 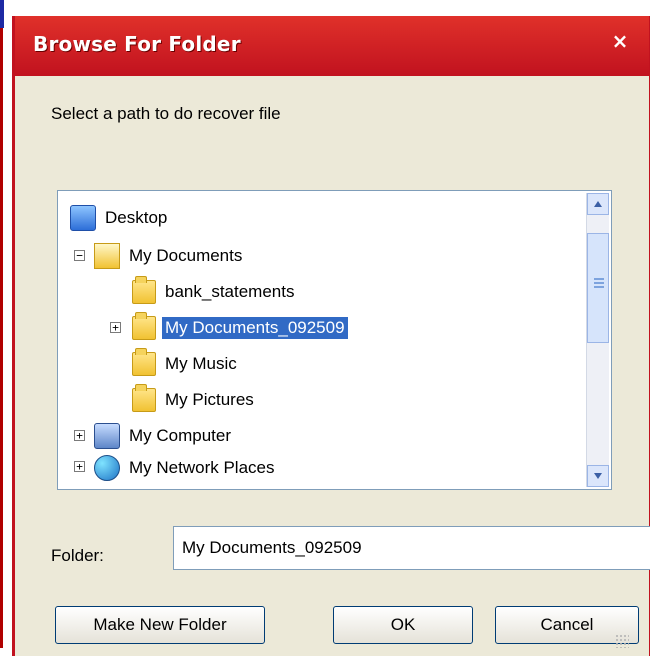 I want to click on tree-item-my-pictures: My Pictures, so click(x=194, y=399).